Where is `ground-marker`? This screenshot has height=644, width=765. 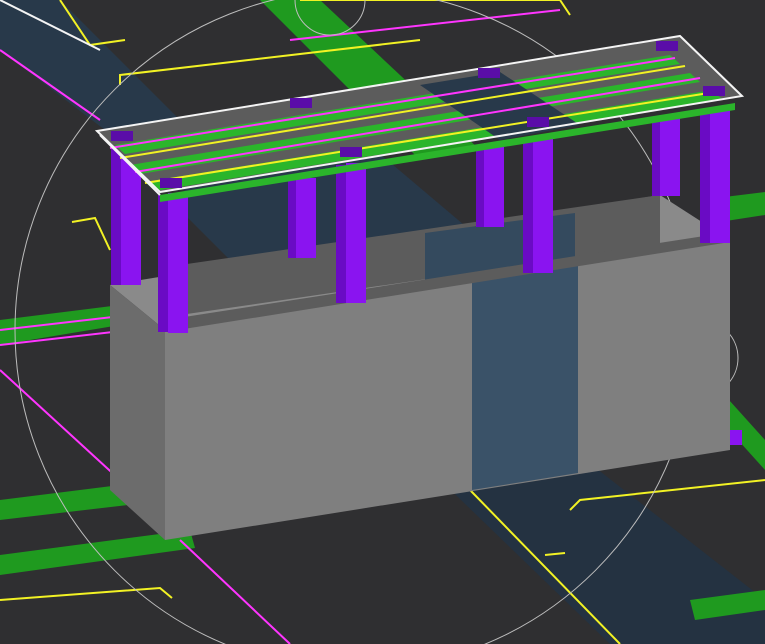 ground-marker is located at coordinates (736, 437).